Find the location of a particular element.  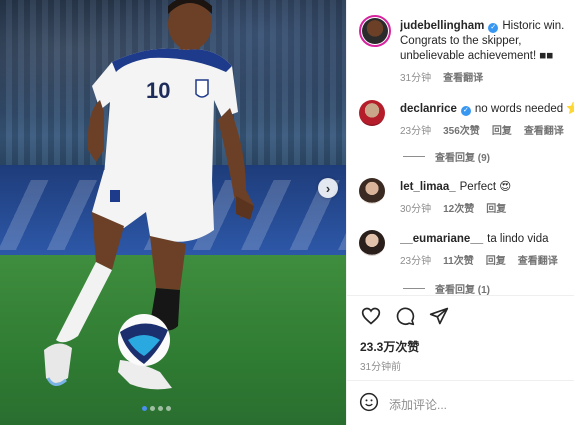

caption-username: judebellingham is located at coordinates (442, 26).